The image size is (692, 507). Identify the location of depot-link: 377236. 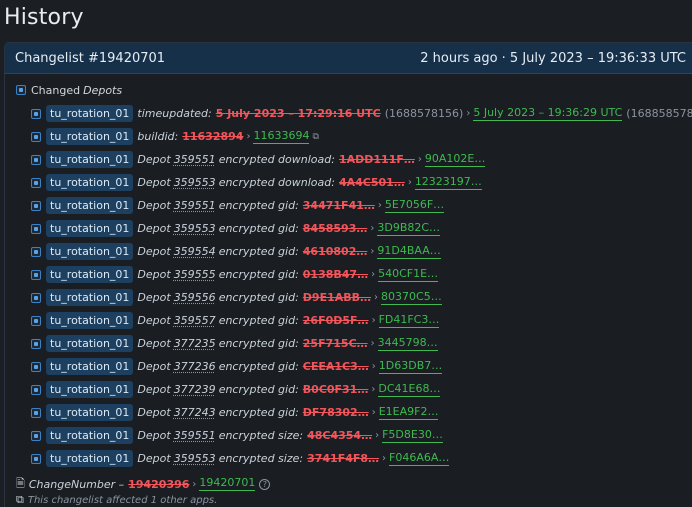
(195, 366).